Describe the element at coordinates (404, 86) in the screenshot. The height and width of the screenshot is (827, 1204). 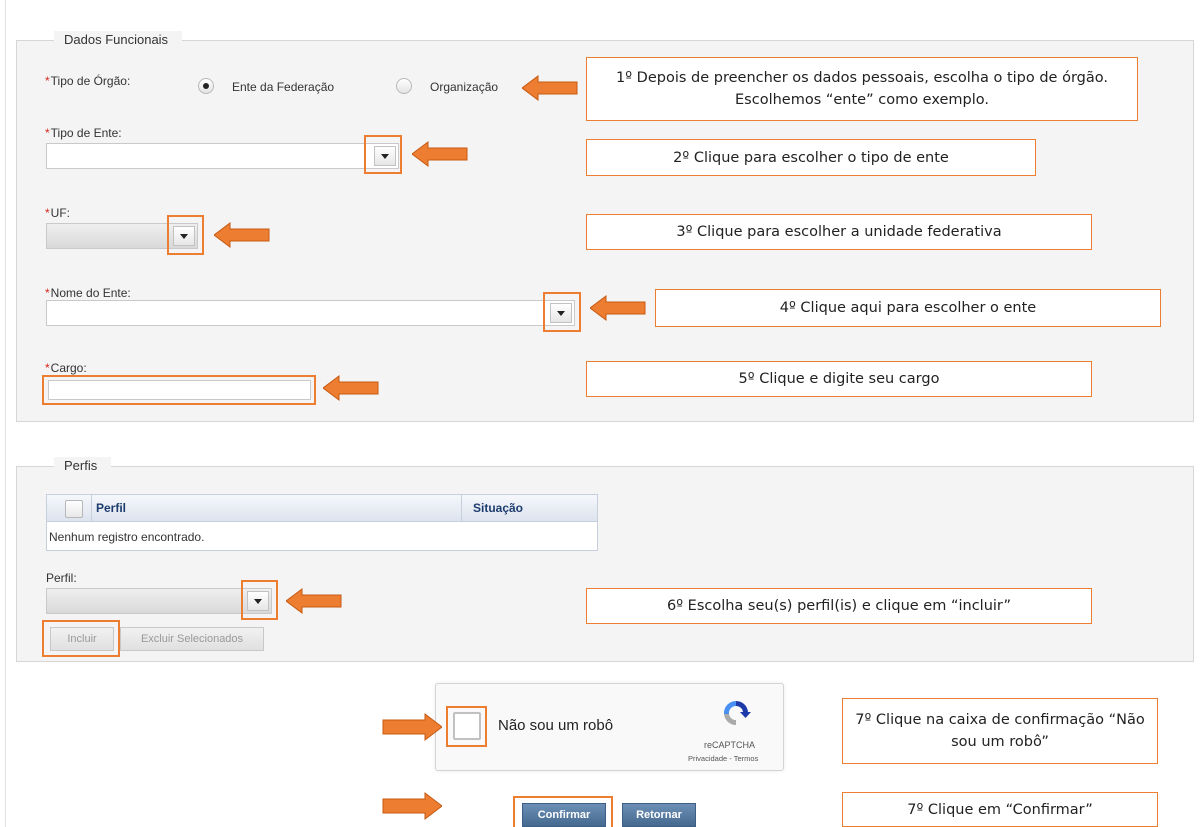
I see `radio-organizacao` at that location.